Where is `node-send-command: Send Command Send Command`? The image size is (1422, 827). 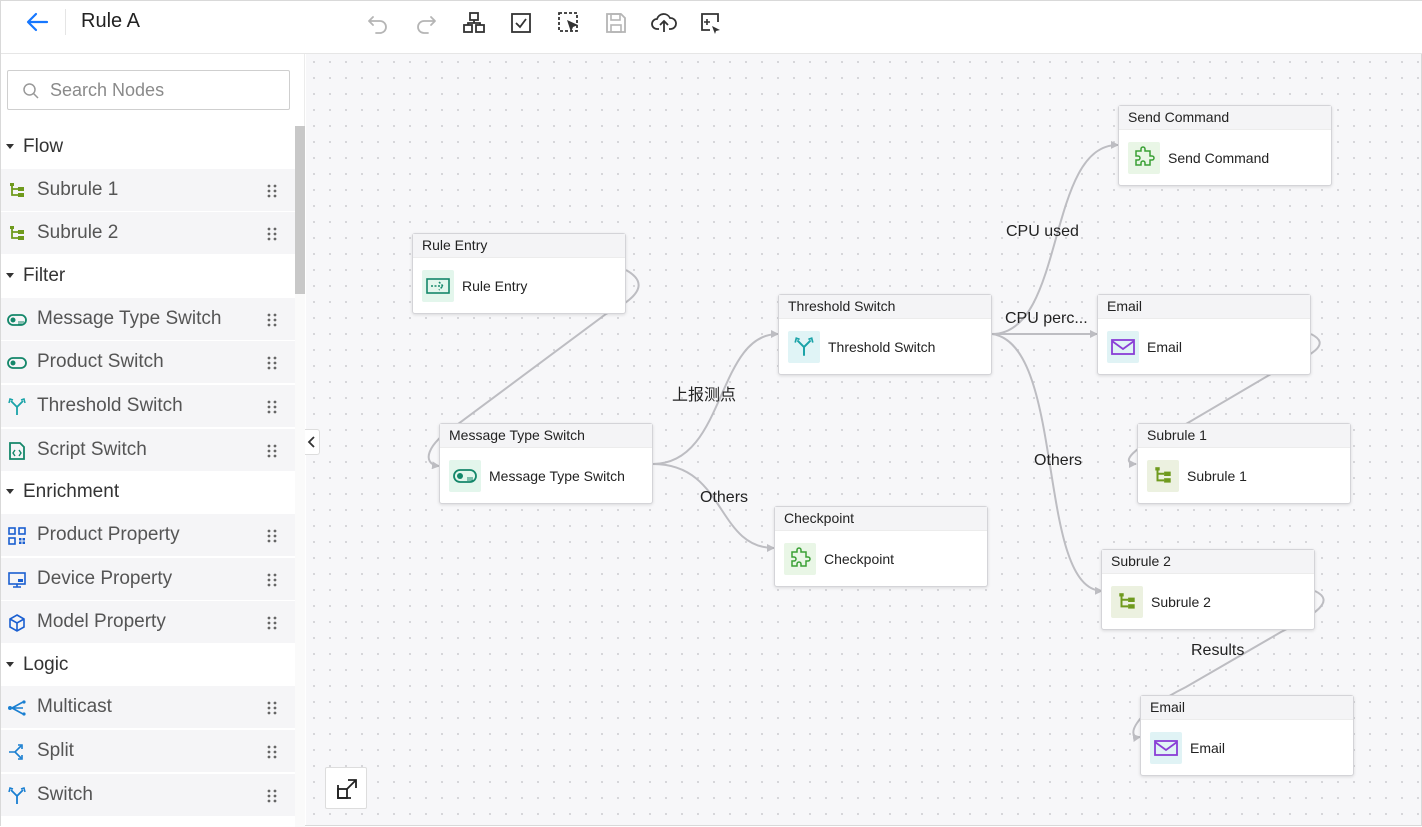
node-send-command: Send Command Send Command is located at coordinates (1225, 145).